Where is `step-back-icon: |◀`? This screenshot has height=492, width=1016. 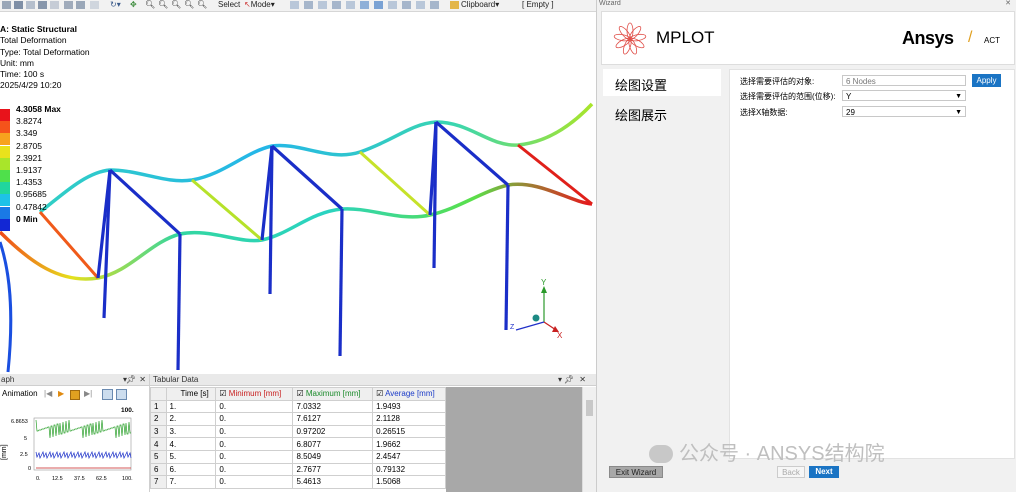
step-back-icon: |◀ is located at coordinates (48, 394).